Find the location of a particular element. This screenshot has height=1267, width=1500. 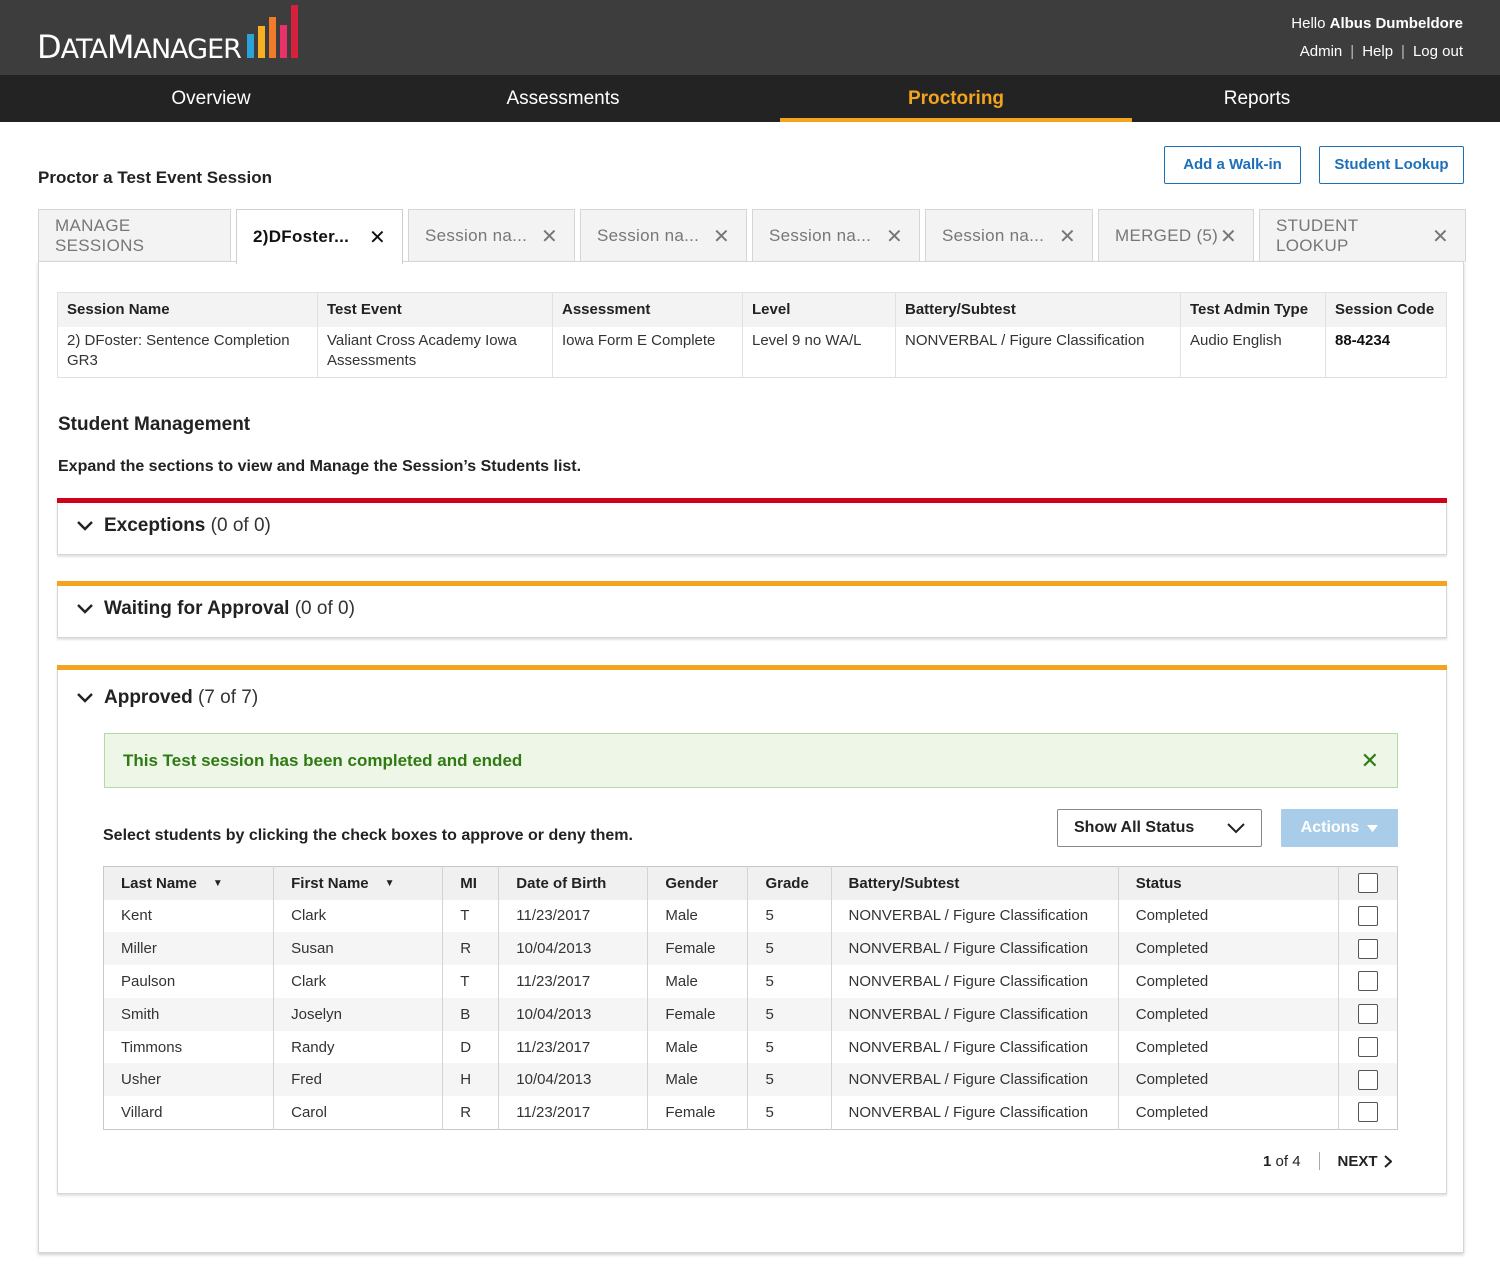

column-mi: MI is located at coordinates (471, 883).